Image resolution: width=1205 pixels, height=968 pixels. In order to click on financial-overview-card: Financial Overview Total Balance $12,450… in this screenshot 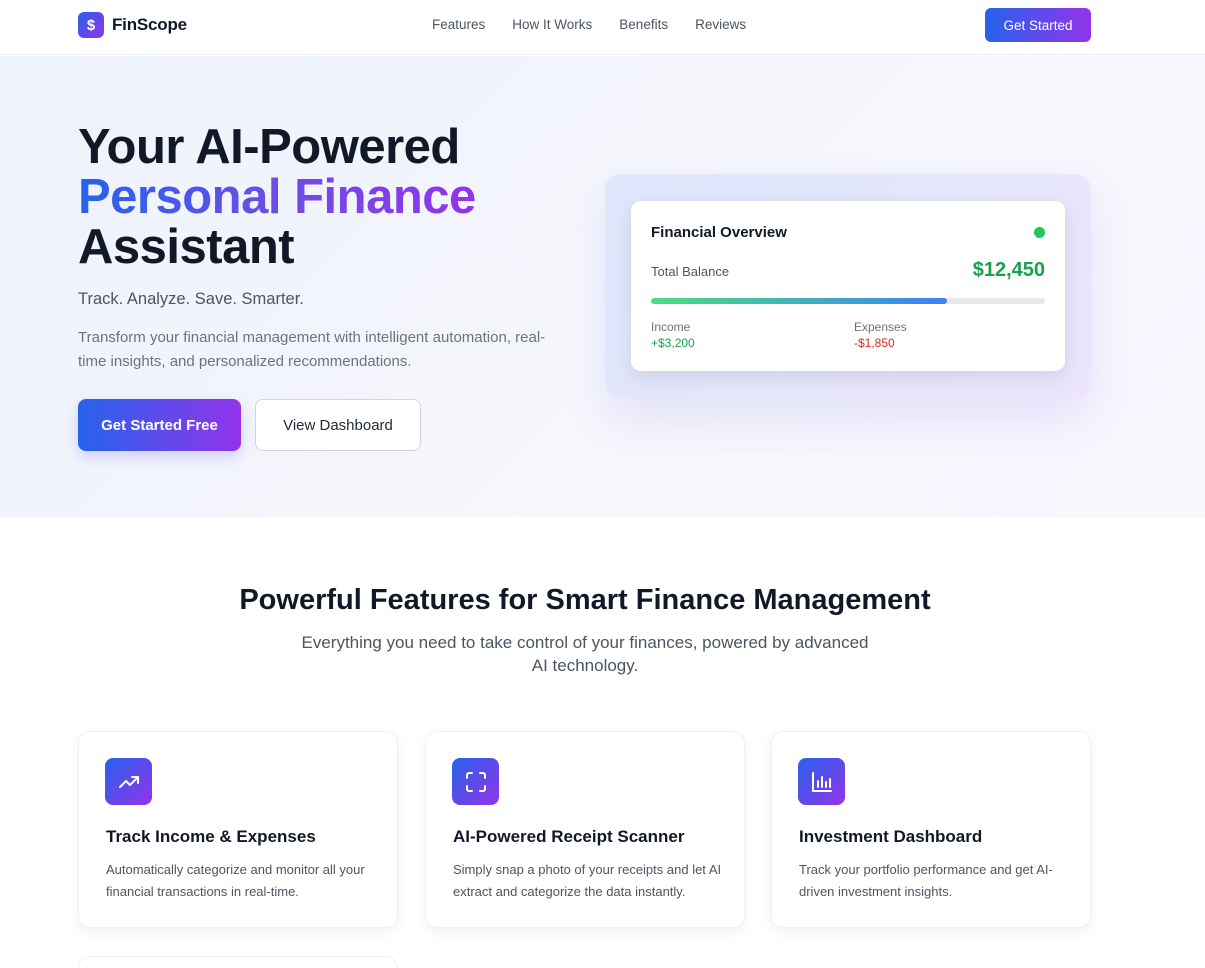, I will do `click(848, 286)`.